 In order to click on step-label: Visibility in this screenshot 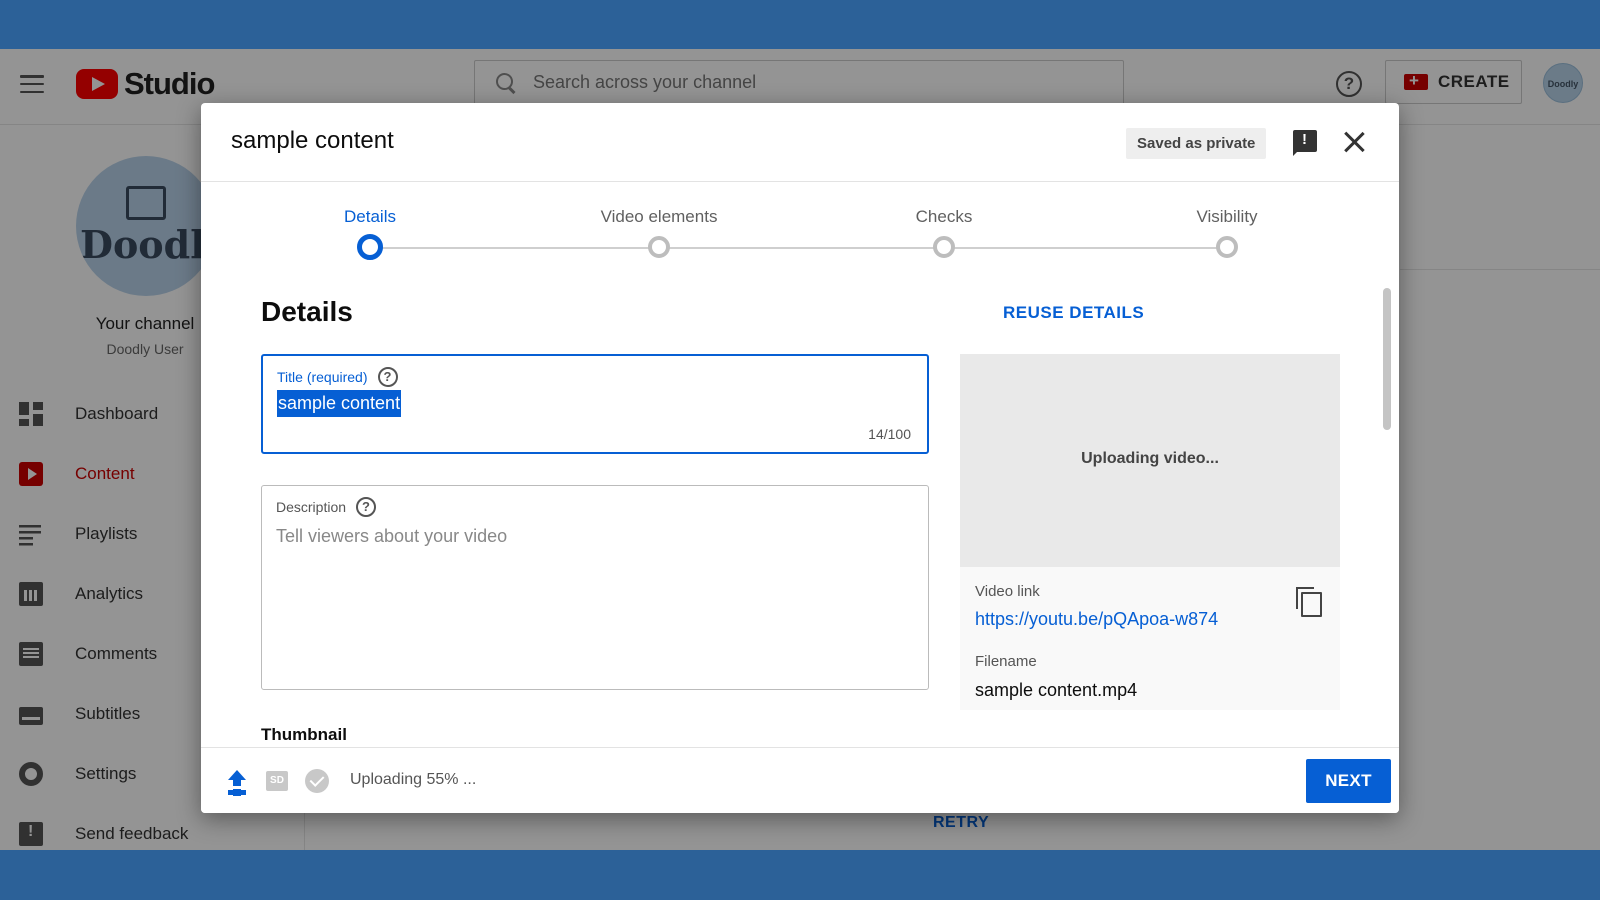, I will do `click(1227, 216)`.